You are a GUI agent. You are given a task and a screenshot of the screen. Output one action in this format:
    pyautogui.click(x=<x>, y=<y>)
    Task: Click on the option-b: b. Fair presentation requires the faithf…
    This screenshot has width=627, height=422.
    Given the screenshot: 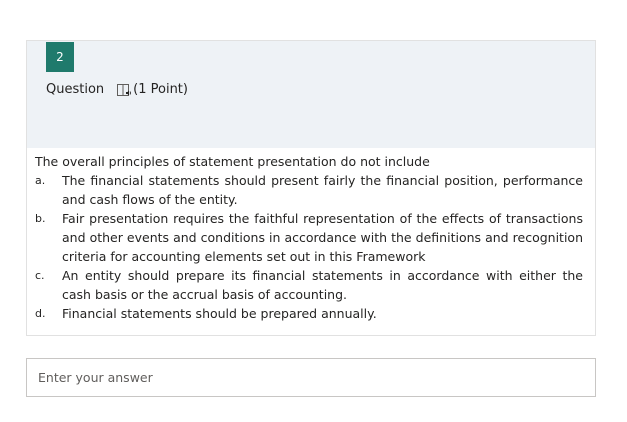 What is the action you would take?
    pyautogui.click(x=309, y=237)
    